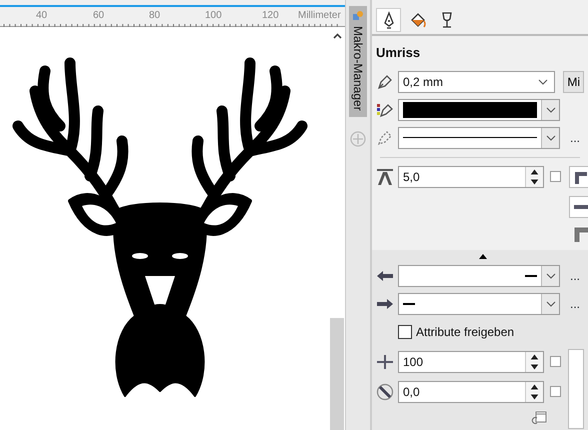 The height and width of the screenshot is (430, 588). I want to click on dotted-pen-icon, so click(385, 137).